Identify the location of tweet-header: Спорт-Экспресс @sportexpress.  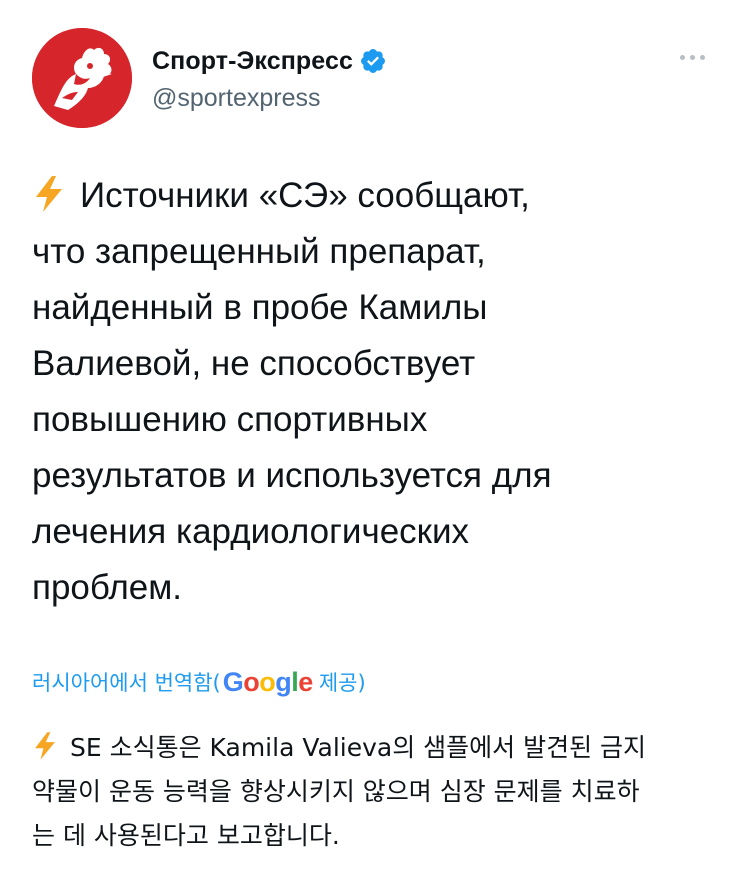
(369, 78).